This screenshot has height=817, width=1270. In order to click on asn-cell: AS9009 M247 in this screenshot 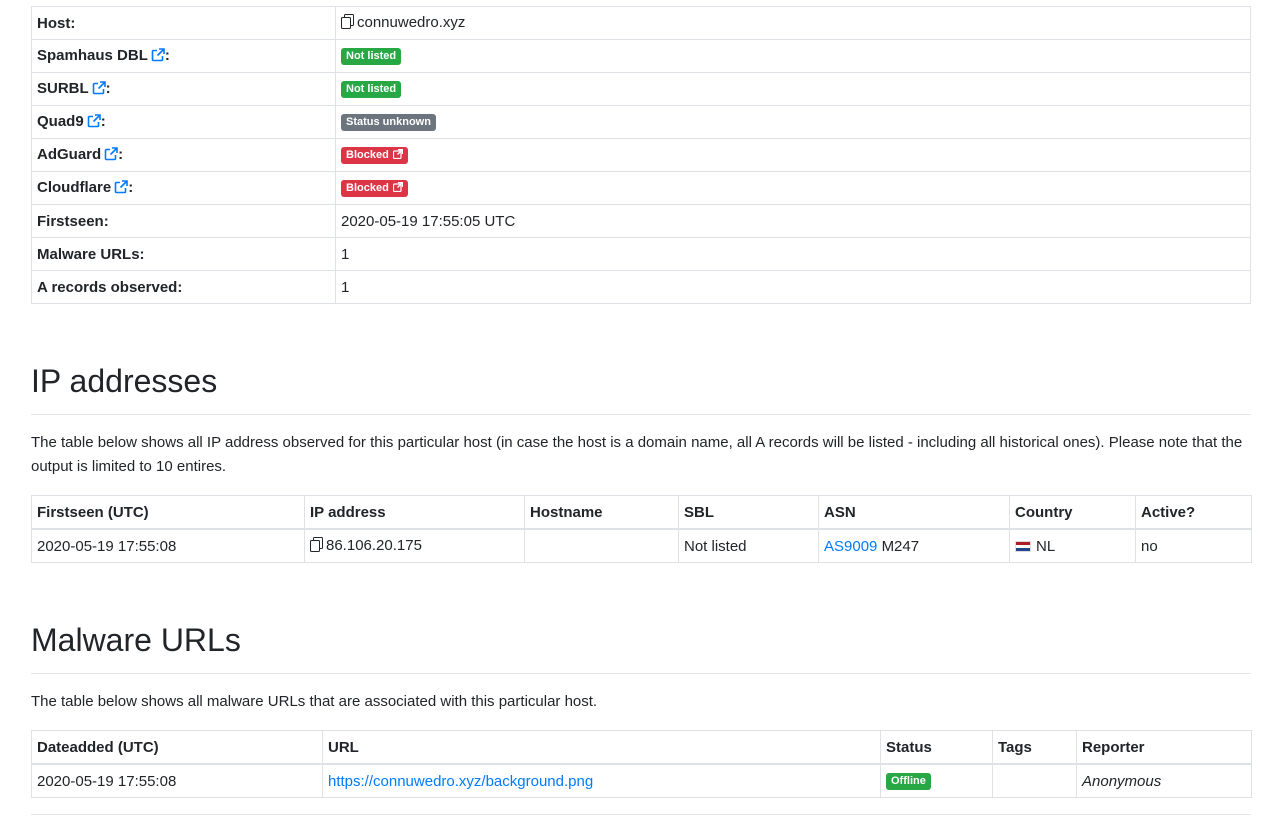, I will do `click(914, 545)`.